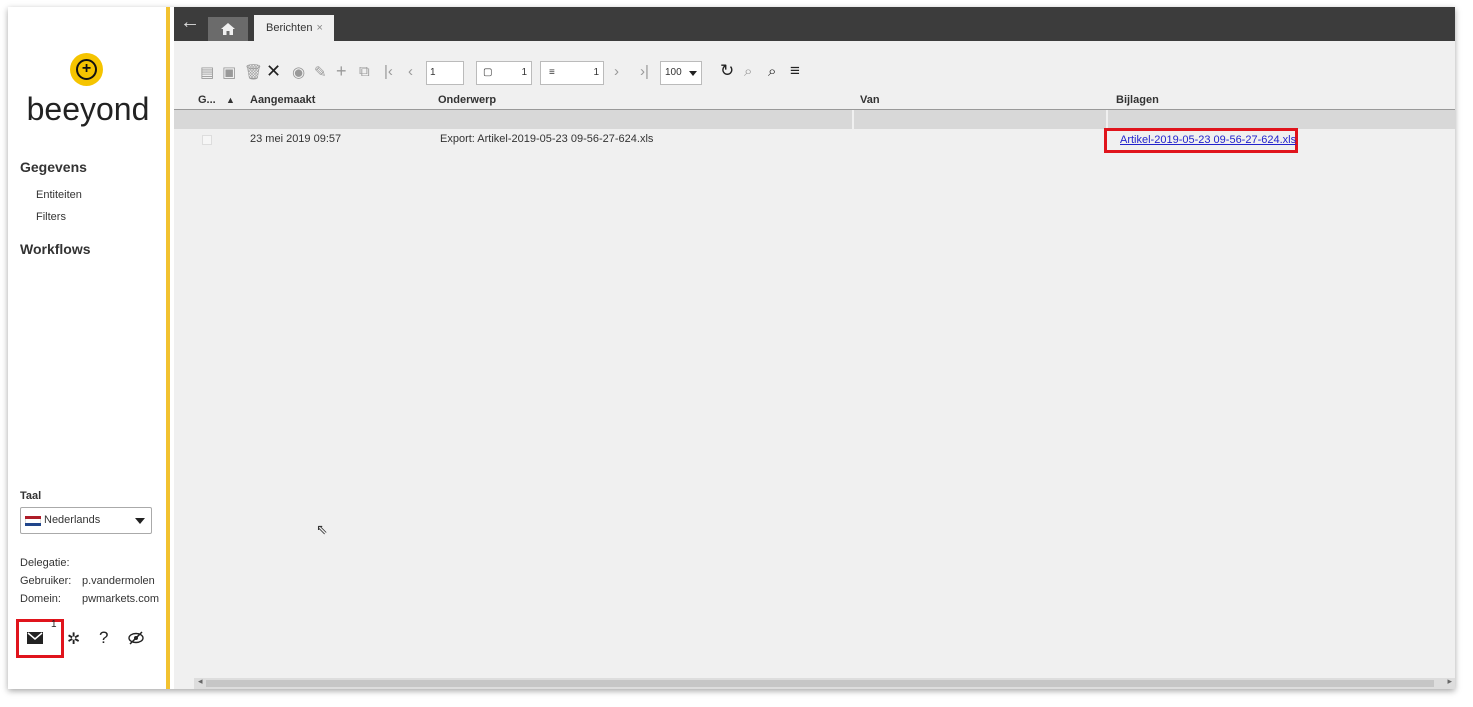 This screenshot has height=707, width=1473. Describe the element at coordinates (118, 581) in the screenshot. I see `gebruiker-value: p.vandermolen` at that location.